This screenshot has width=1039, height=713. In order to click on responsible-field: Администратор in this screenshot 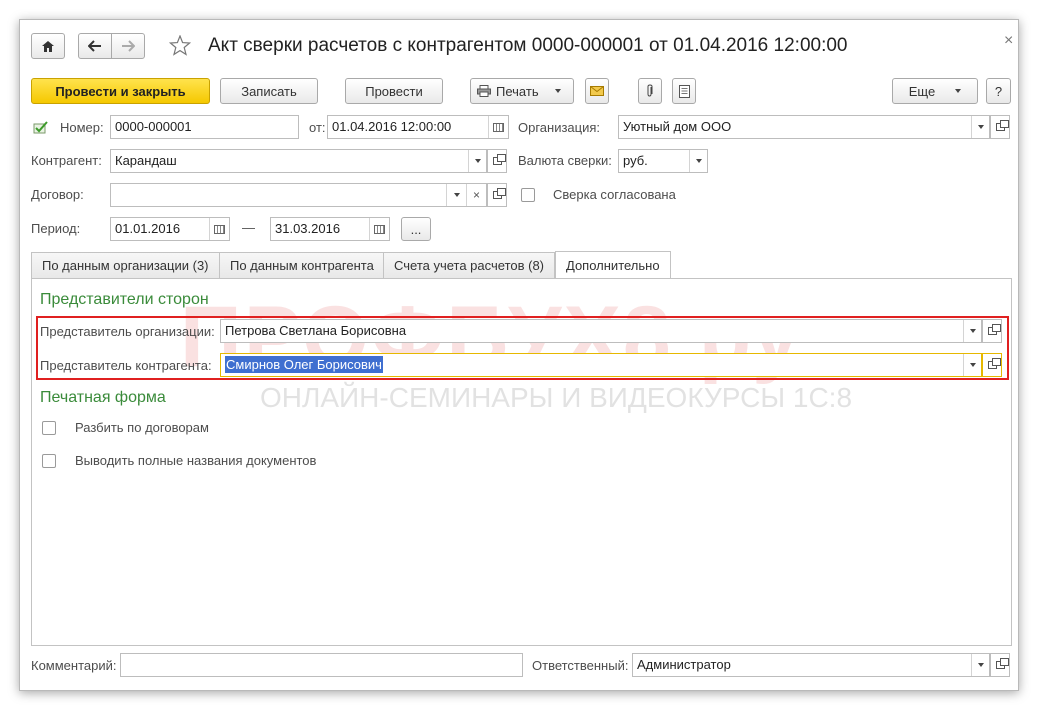, I will do `click(811, 665)`.